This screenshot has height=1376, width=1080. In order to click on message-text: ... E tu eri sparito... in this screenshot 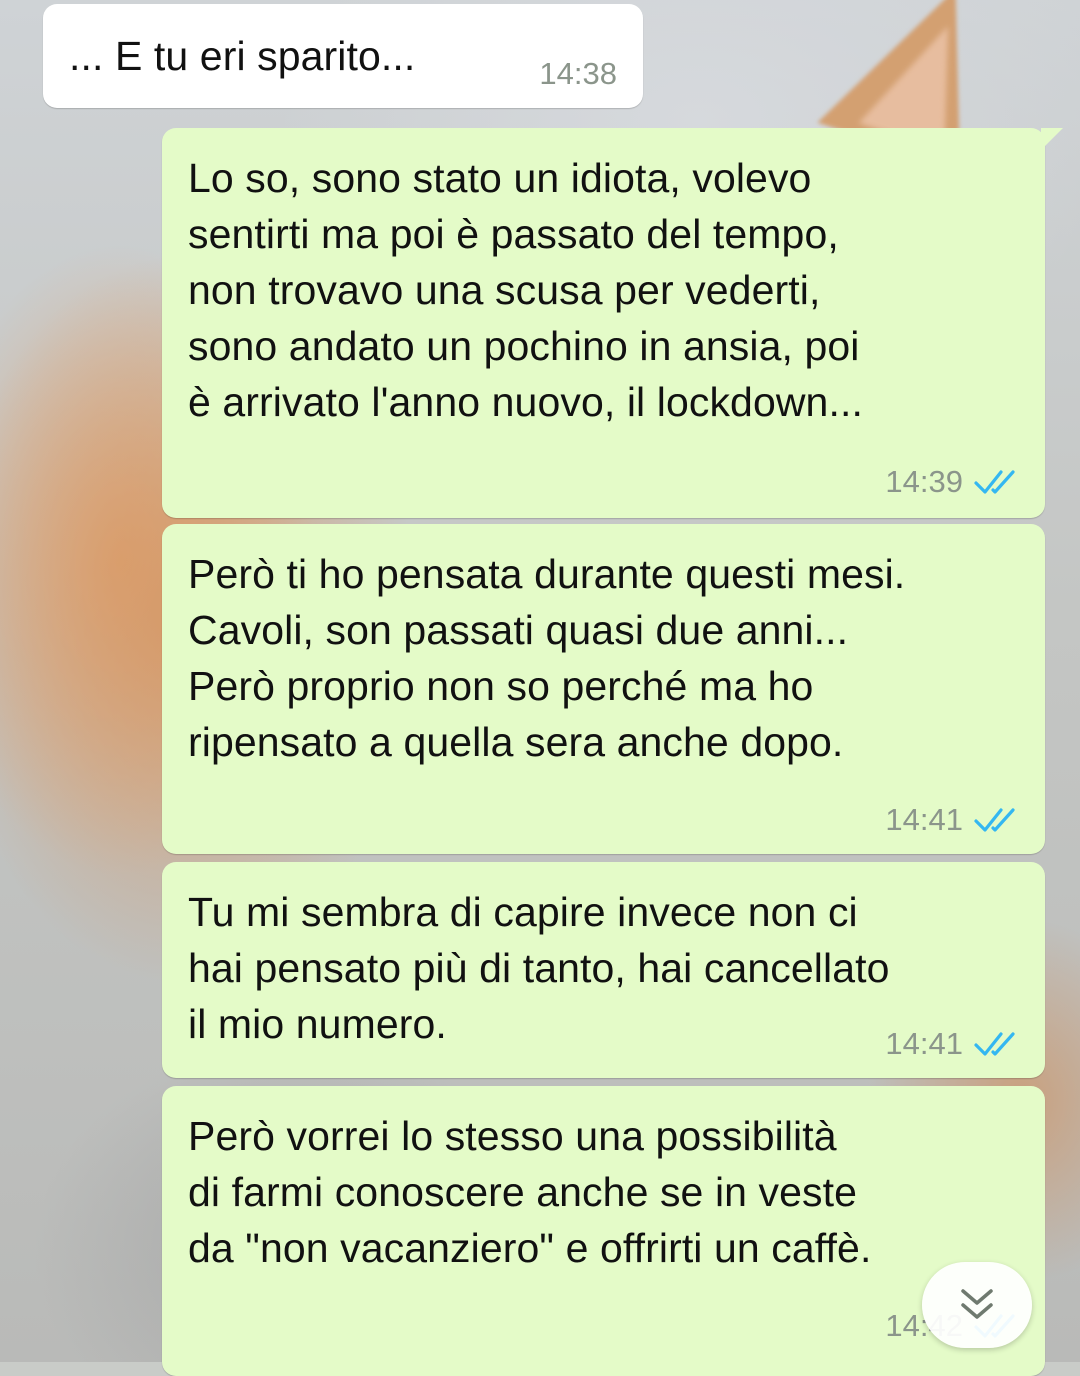, I will do `click(242, 56)`.